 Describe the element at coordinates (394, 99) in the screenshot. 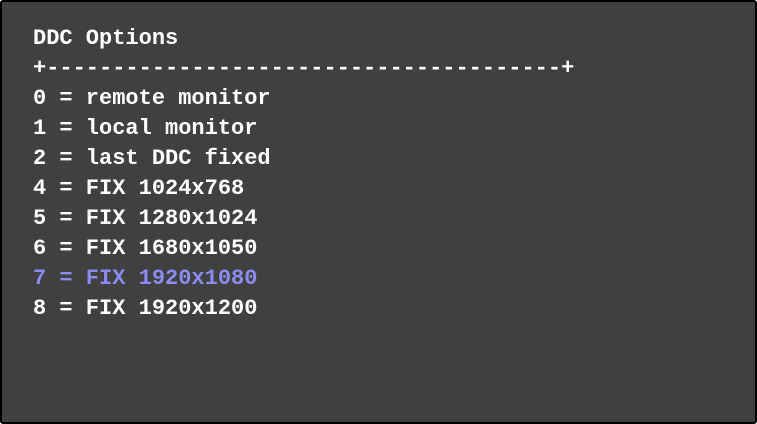

I see `option-remote-monitor: 0 = remote monitor` at that location.